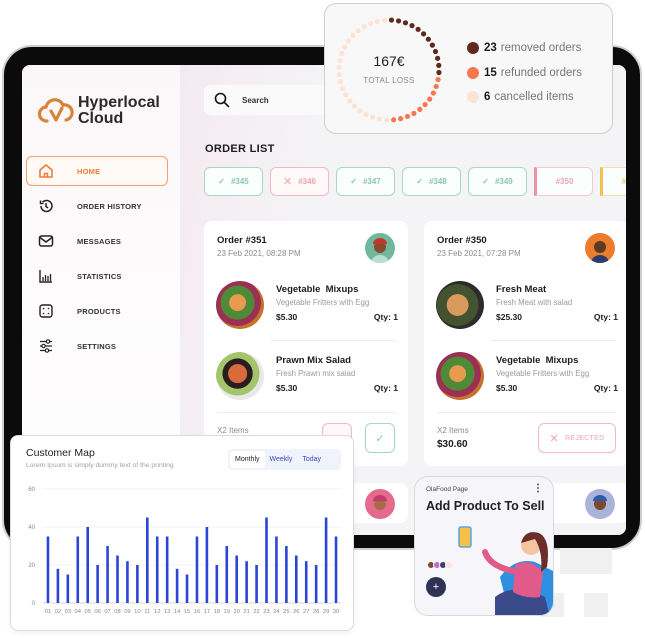  I want to click on x-tick-label: 01, so click(48, 612).